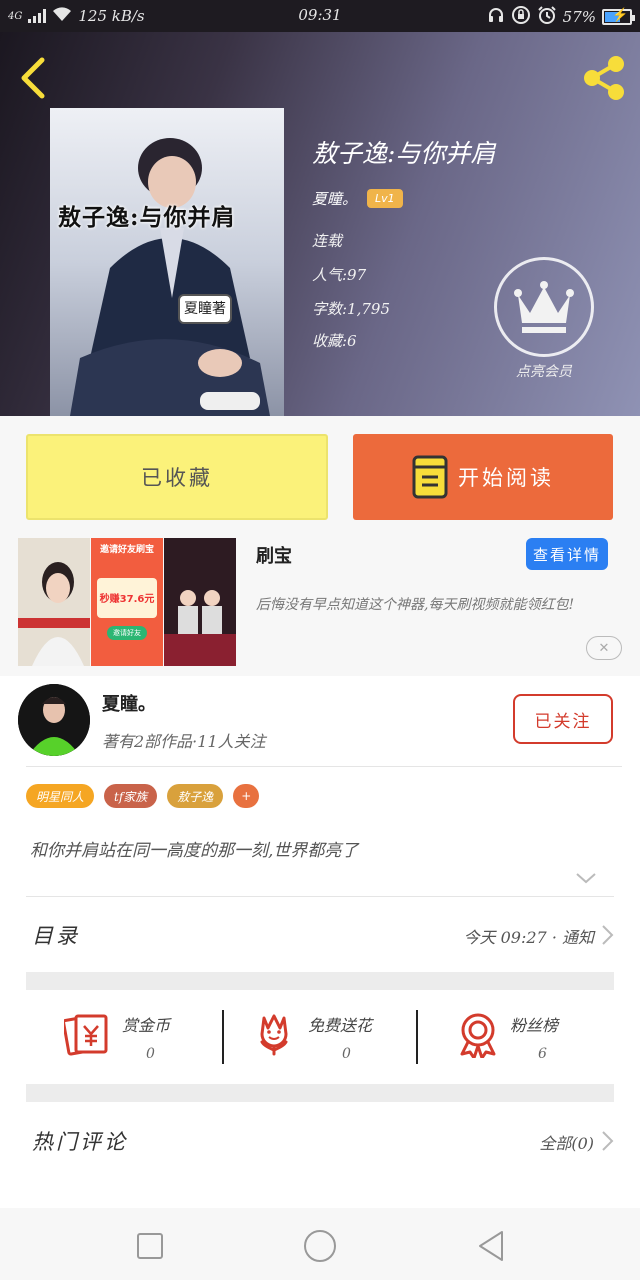 Image resolution: width=640 pixels, height=1280 pixels. What do you see at coordinates (320, 722) in the screenshot?
I see `author-card: 夏瞳。 著有2部作品·11人关注 已关注` at bounding box center [320, 722].